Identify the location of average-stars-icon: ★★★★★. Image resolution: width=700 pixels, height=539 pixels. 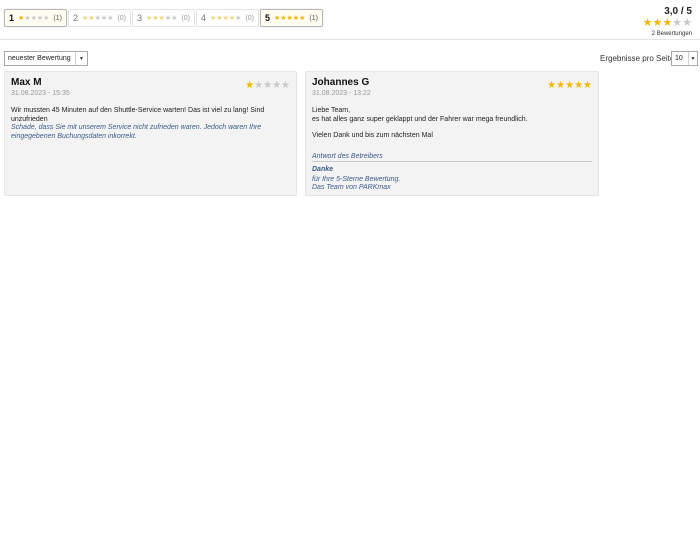
(667, 23).